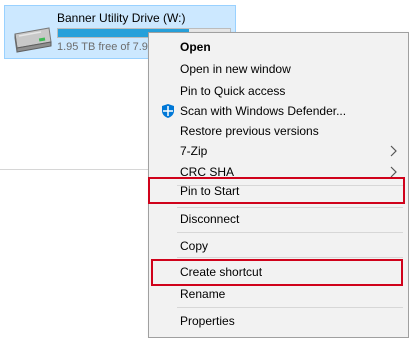 This screenshot has height=338, width=409. I want to click on drive-icon, so click(32, 38).